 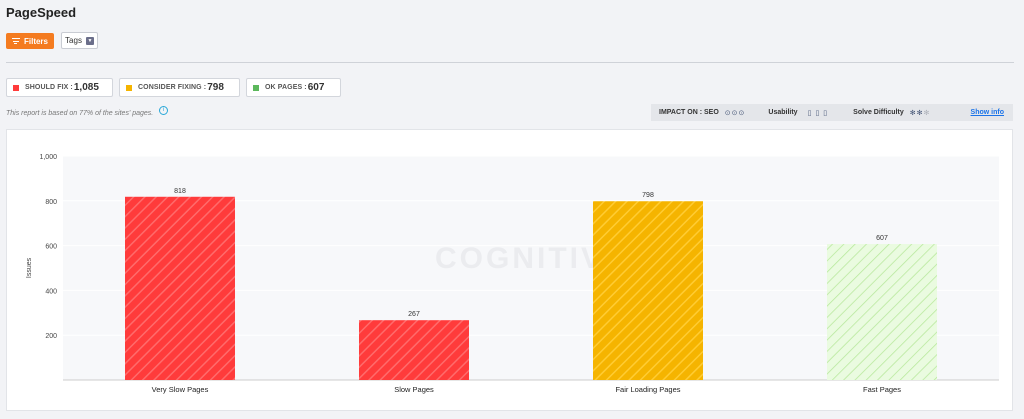 What do you see at coordinates (783, 112) in the screenshot?
I see `usability-label: Usability` at bounding box center [783, 112].